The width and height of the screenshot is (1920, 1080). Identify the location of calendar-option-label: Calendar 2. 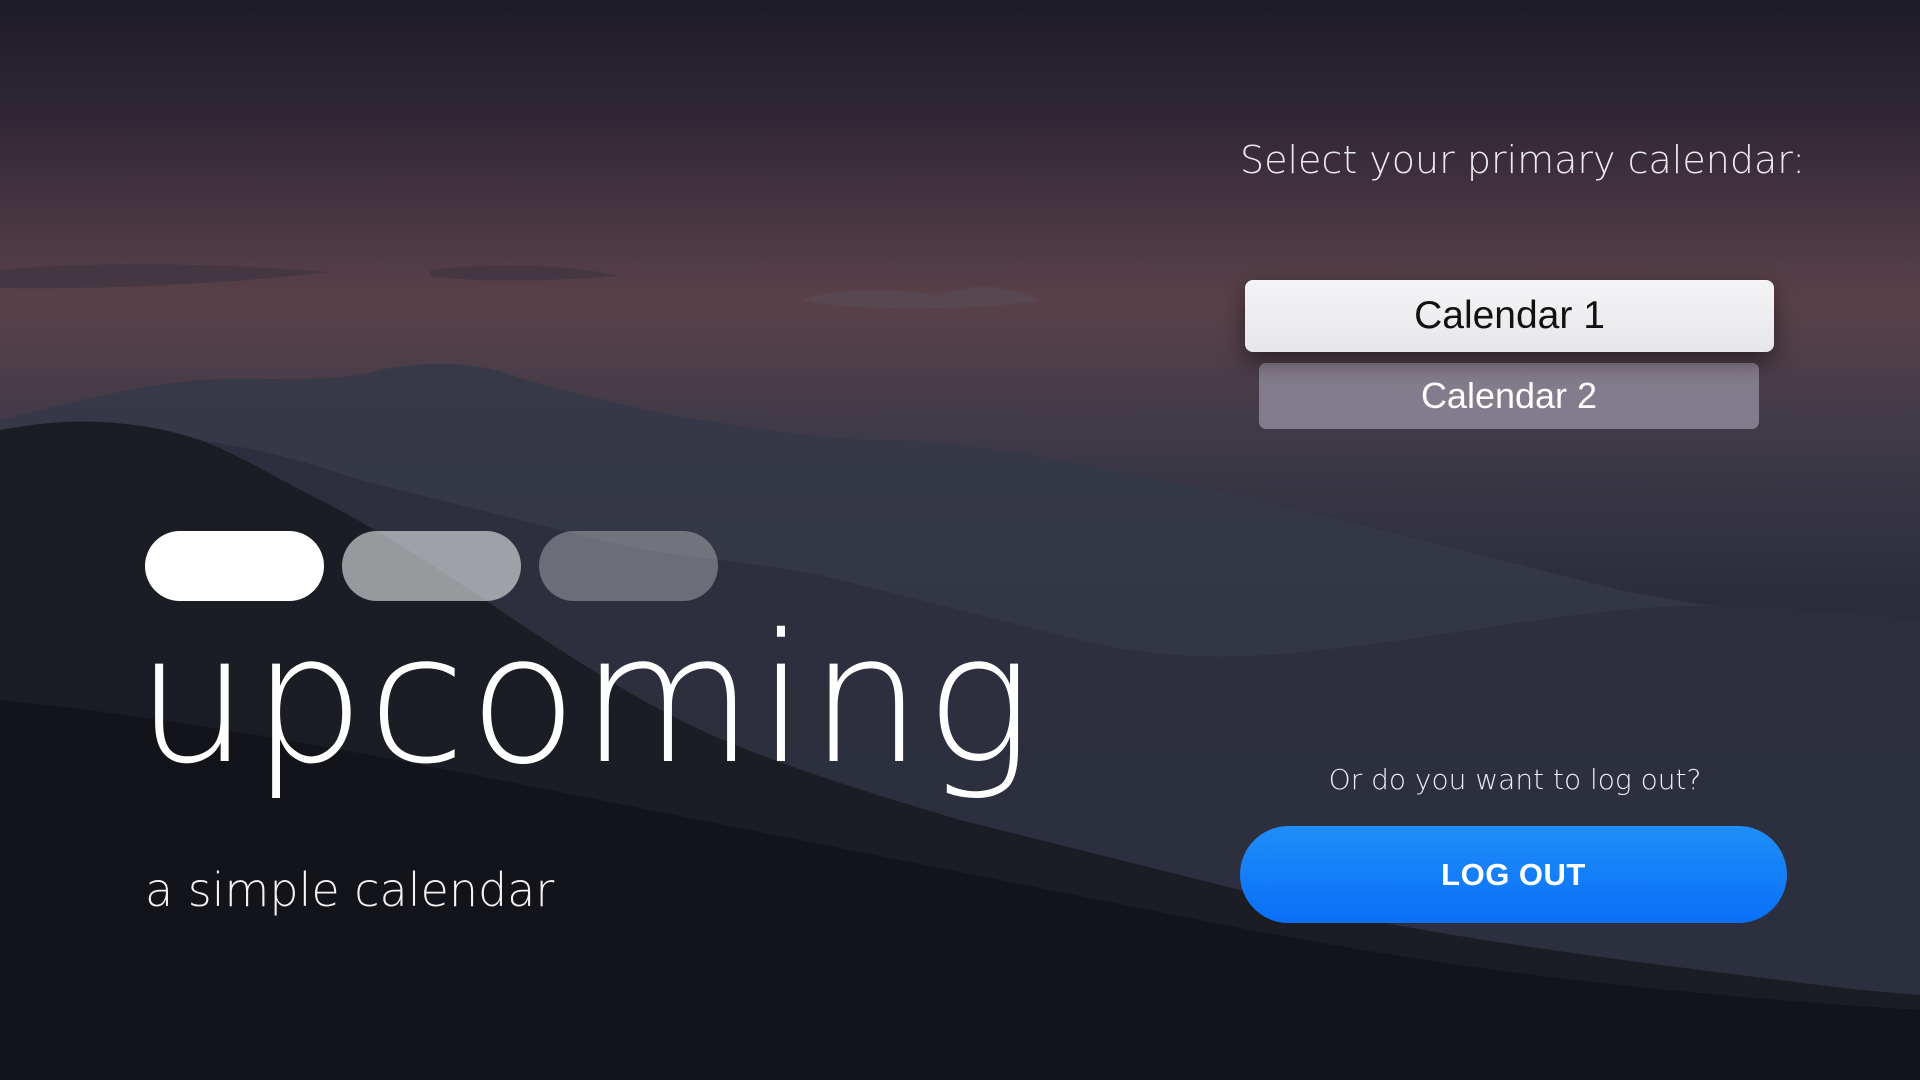
(1509, 395).